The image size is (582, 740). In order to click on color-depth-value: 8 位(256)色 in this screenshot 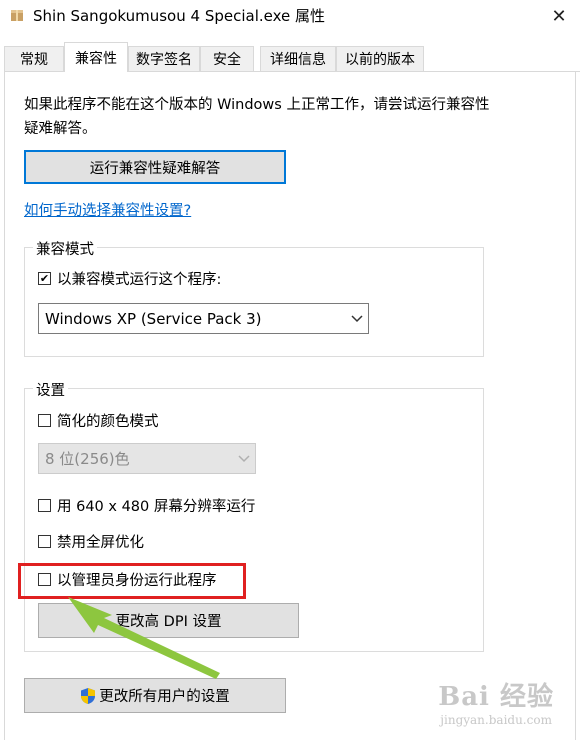, I will do `click(87, 459)`.